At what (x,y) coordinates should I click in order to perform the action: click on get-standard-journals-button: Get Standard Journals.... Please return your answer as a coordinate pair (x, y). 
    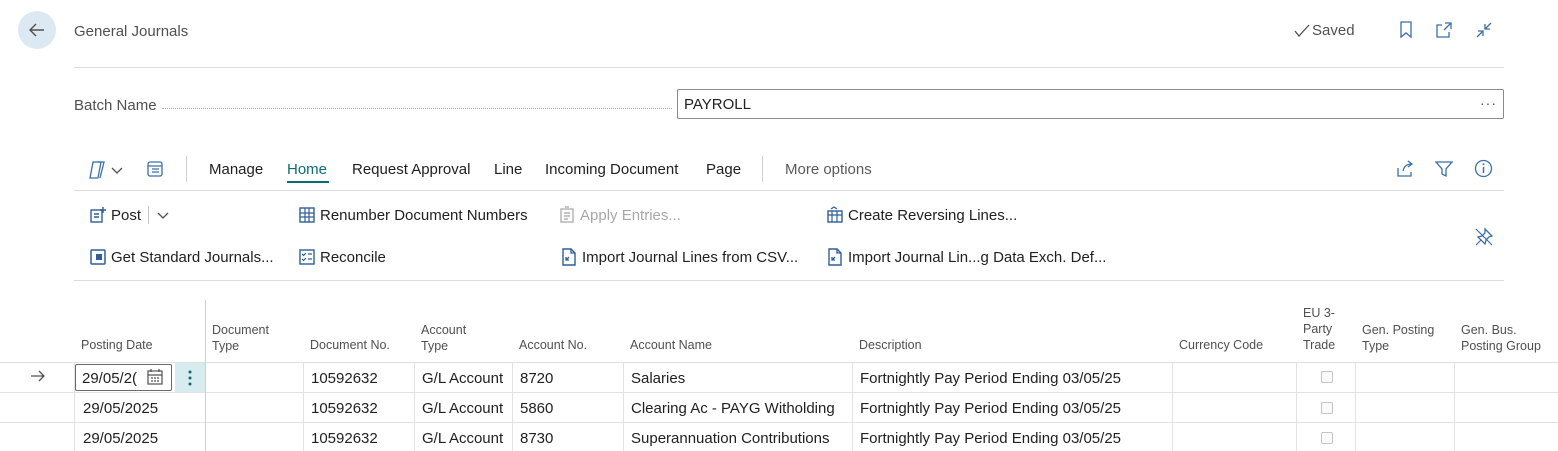
    Looking at the image, I should click on (181, 257).